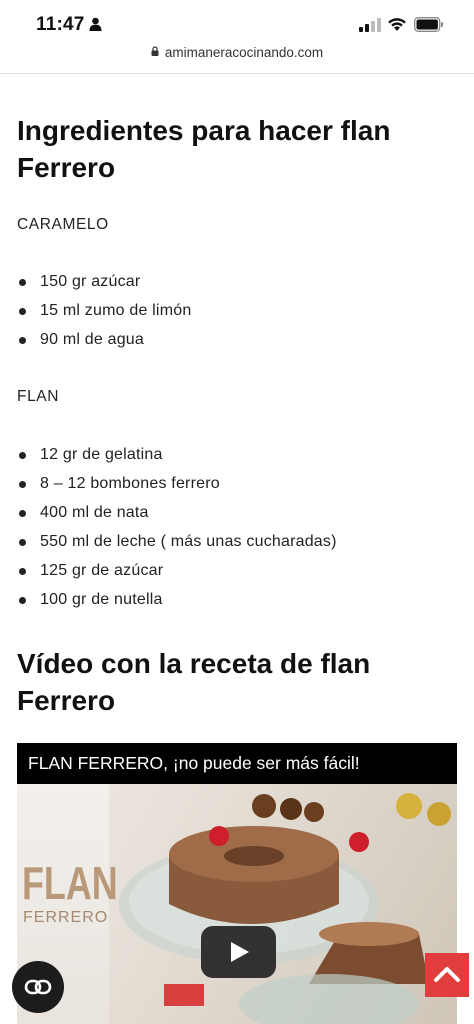  I want to click on address-bar-divider, so click(237, 73).